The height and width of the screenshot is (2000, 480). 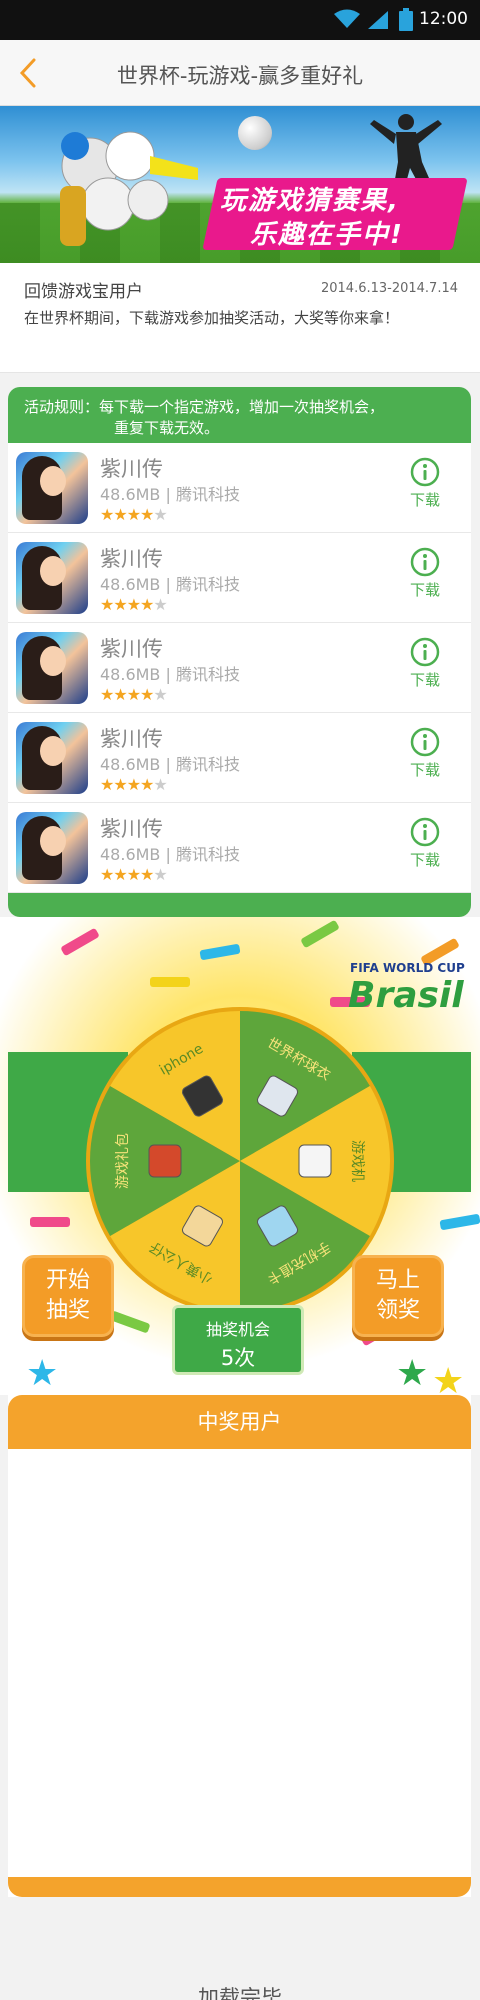 What do you see at coordinates (238, 1340) in the screenshot?
I see `draw-chances-box: 抽奖机会 5次` at bounding box center [238, 1340].